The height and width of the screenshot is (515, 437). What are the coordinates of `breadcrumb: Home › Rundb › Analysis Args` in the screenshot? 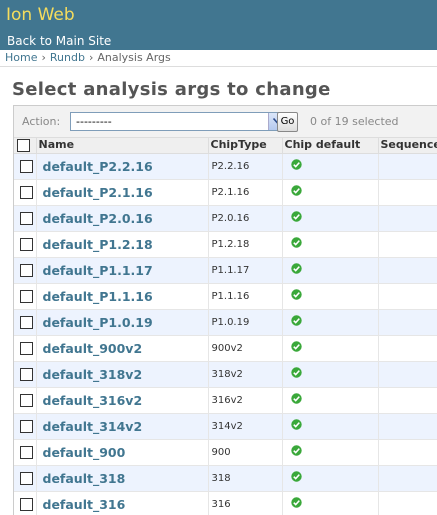 It's located at (218, 58).